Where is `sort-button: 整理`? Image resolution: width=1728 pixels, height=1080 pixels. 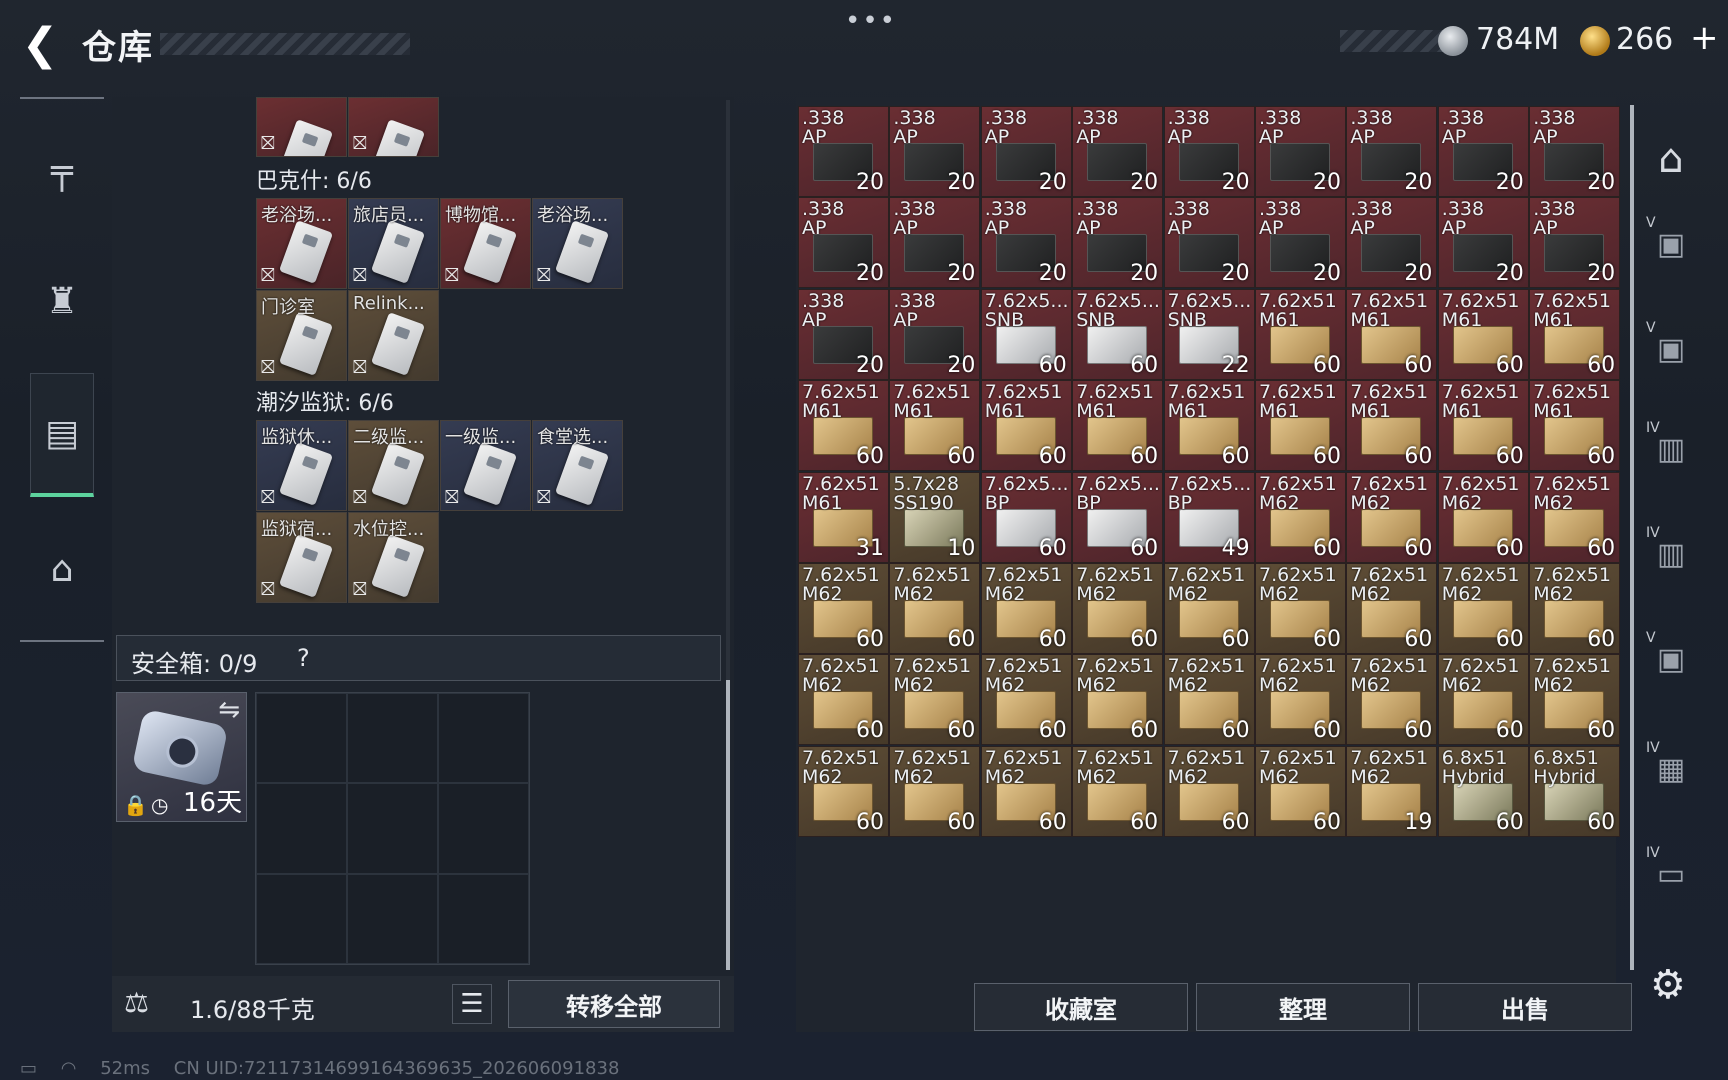 sort-button: 整理 is located at coordinates (1303, 1007).